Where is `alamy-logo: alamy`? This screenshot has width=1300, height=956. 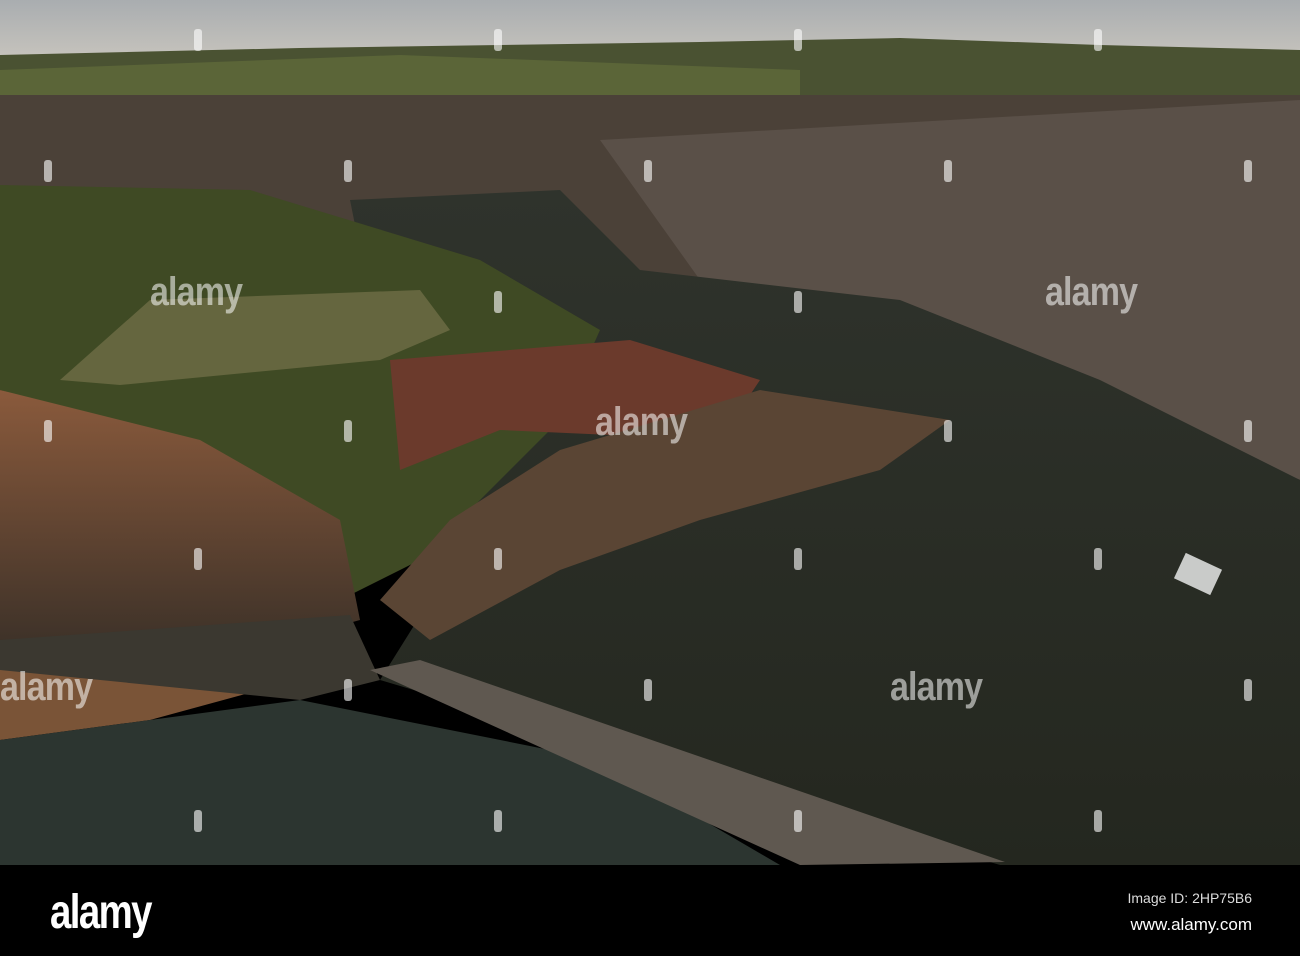
alamy-logo: alamy is located at coordinates (101, 912).